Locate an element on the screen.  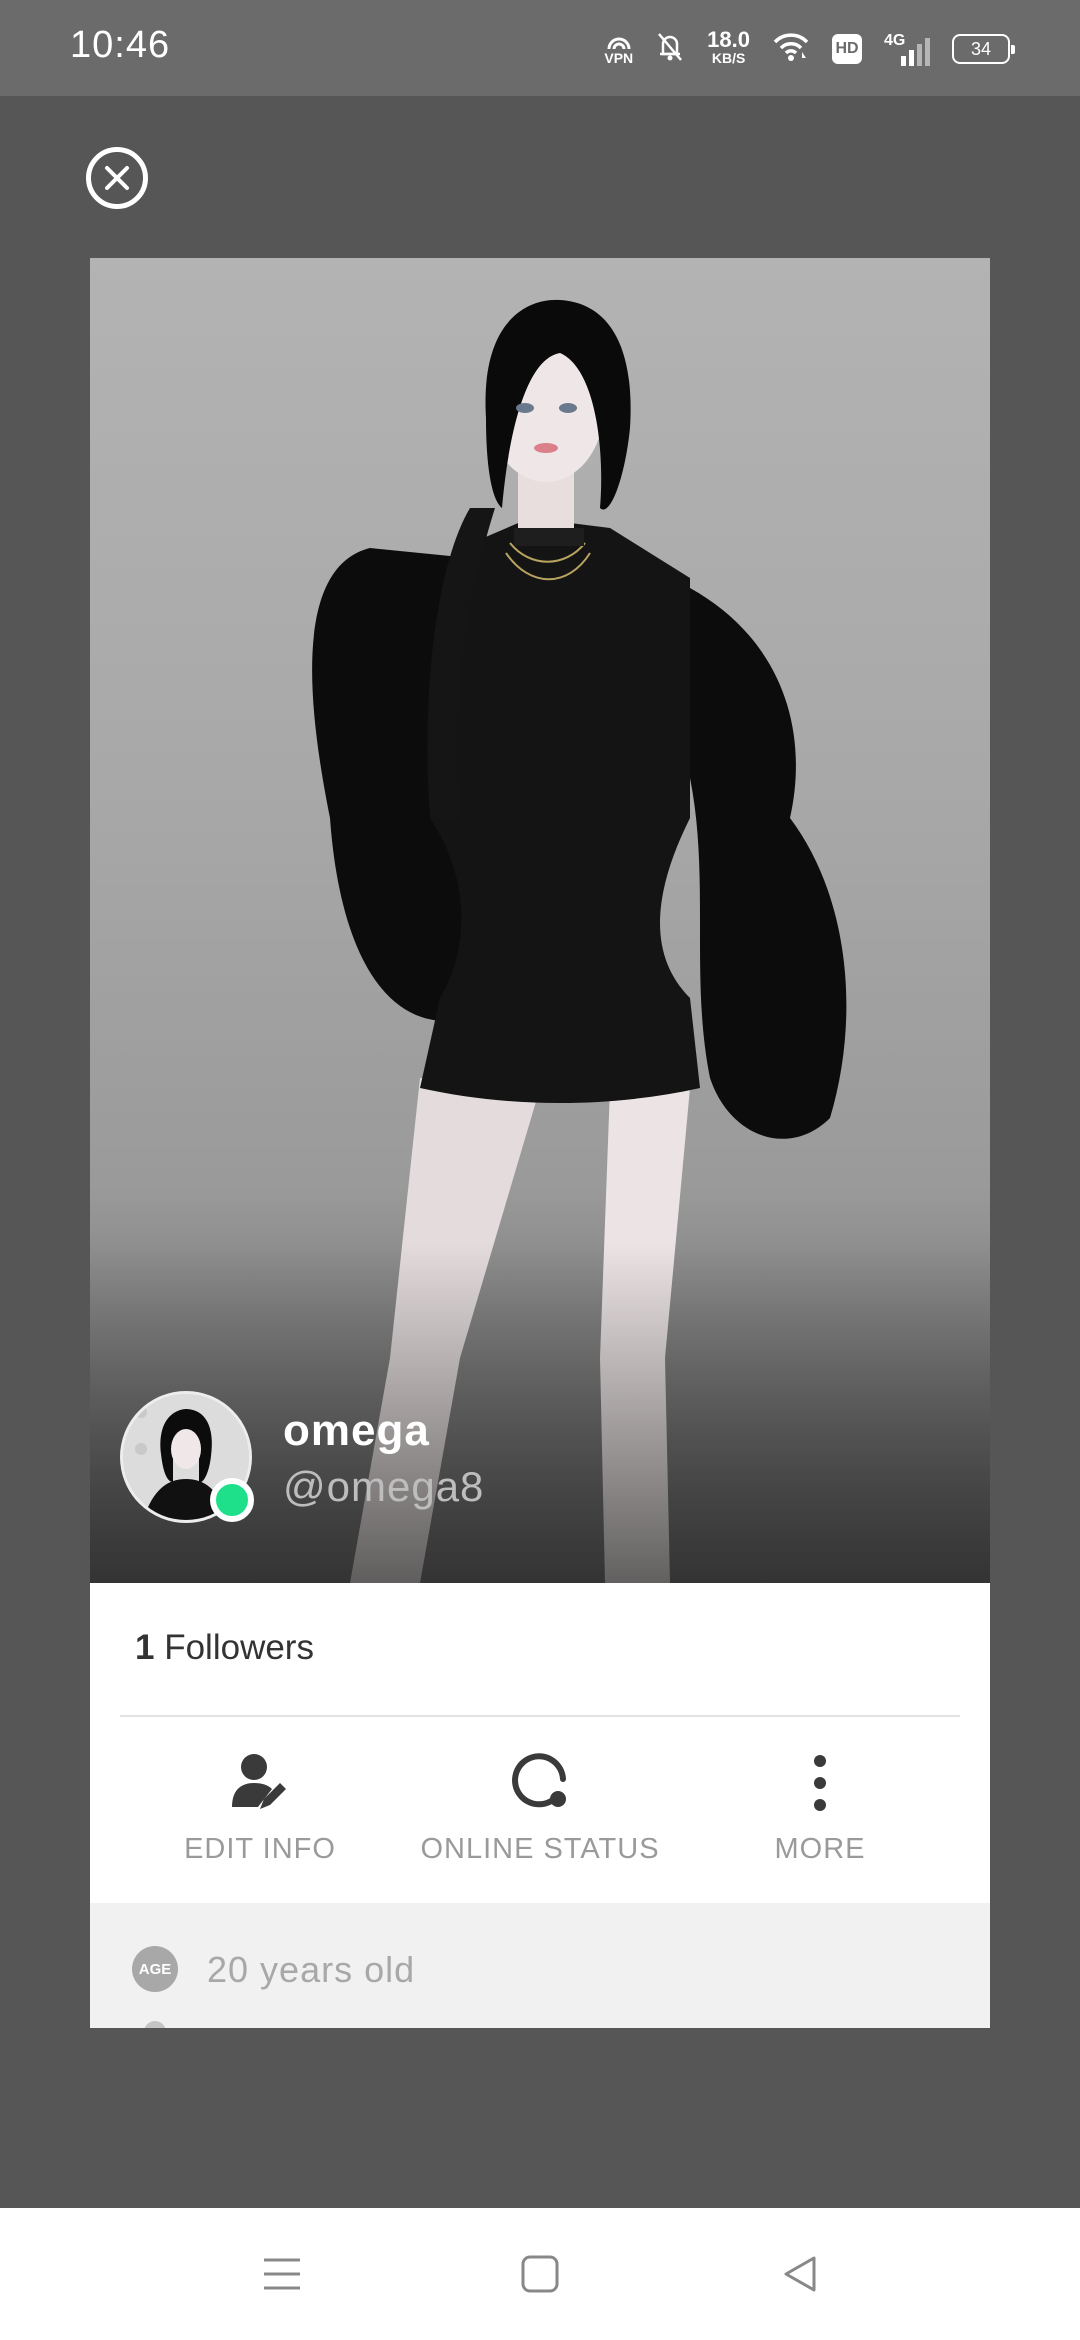
profile-info-panel: 1 Followers EDIT INFO ONLINE STATUS MORE is located at coordinates (540, 1743).